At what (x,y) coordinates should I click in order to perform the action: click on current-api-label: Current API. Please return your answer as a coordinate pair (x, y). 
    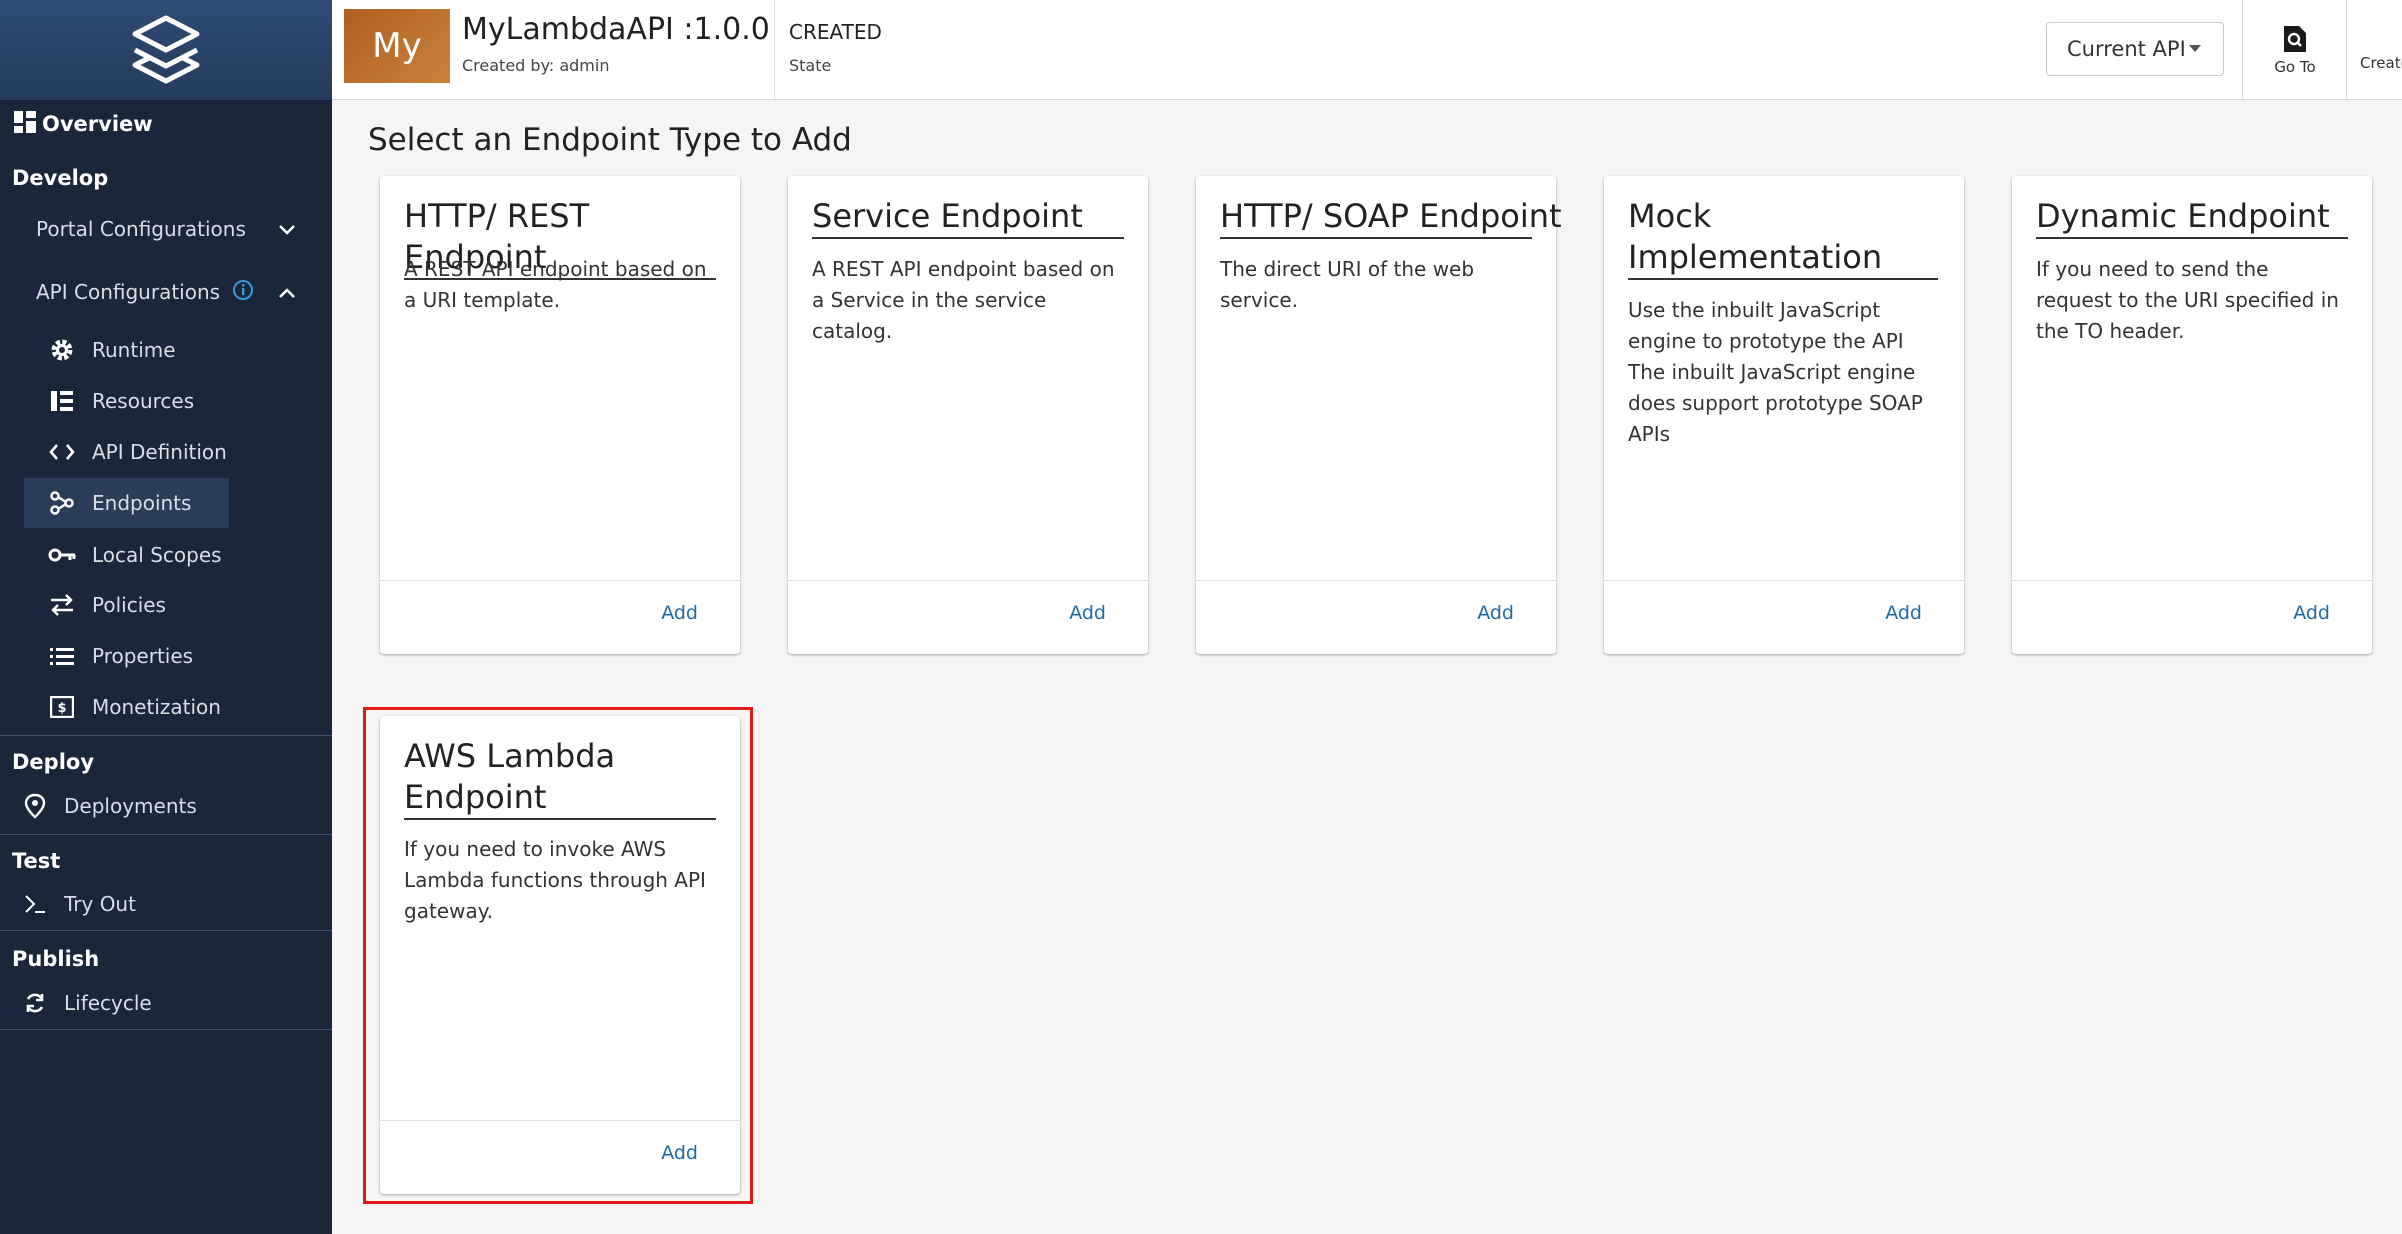
    Looking at the image, I should click on (2126, 49).